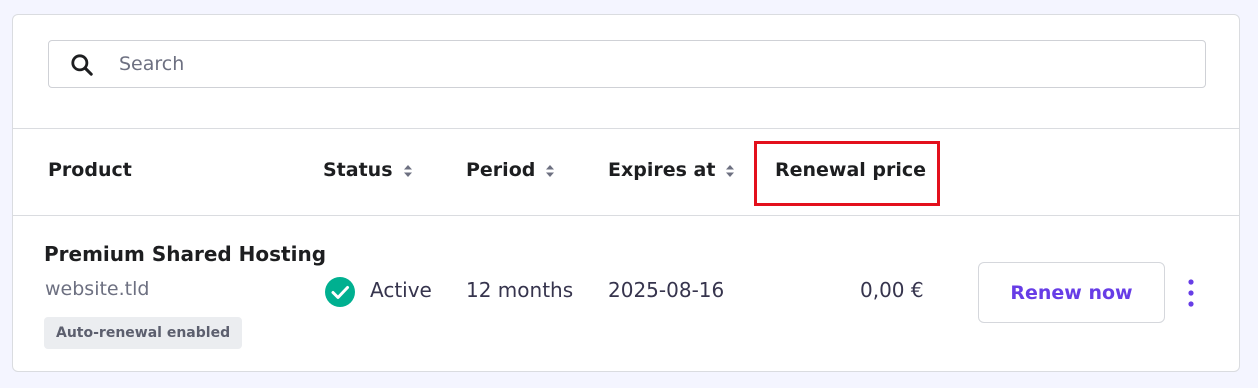  I want to click on period-value: 12 months, so click(520, 290).